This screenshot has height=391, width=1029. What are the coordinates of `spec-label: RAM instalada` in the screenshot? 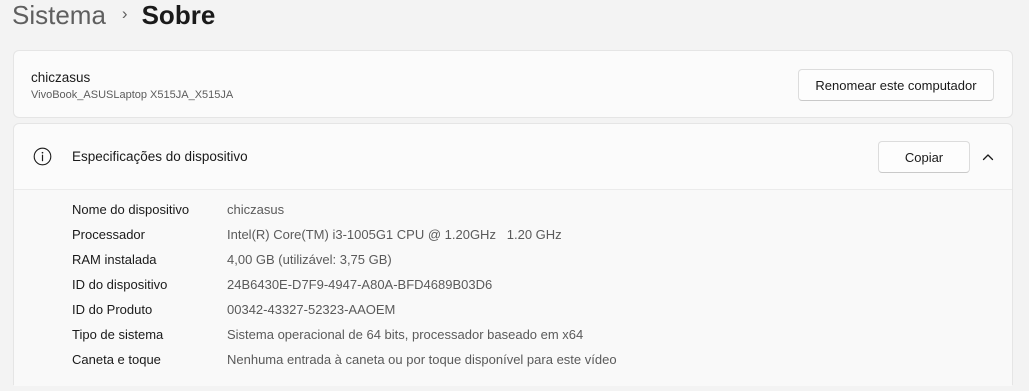 It's located at (114, 259).